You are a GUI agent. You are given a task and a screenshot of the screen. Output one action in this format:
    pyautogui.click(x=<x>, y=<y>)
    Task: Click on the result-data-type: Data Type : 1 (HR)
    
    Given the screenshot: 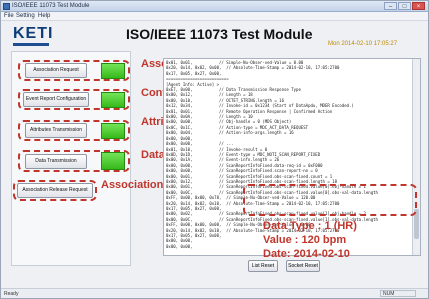 What is the action you would take?
    pyautogui.click(x=310, y=226)
    